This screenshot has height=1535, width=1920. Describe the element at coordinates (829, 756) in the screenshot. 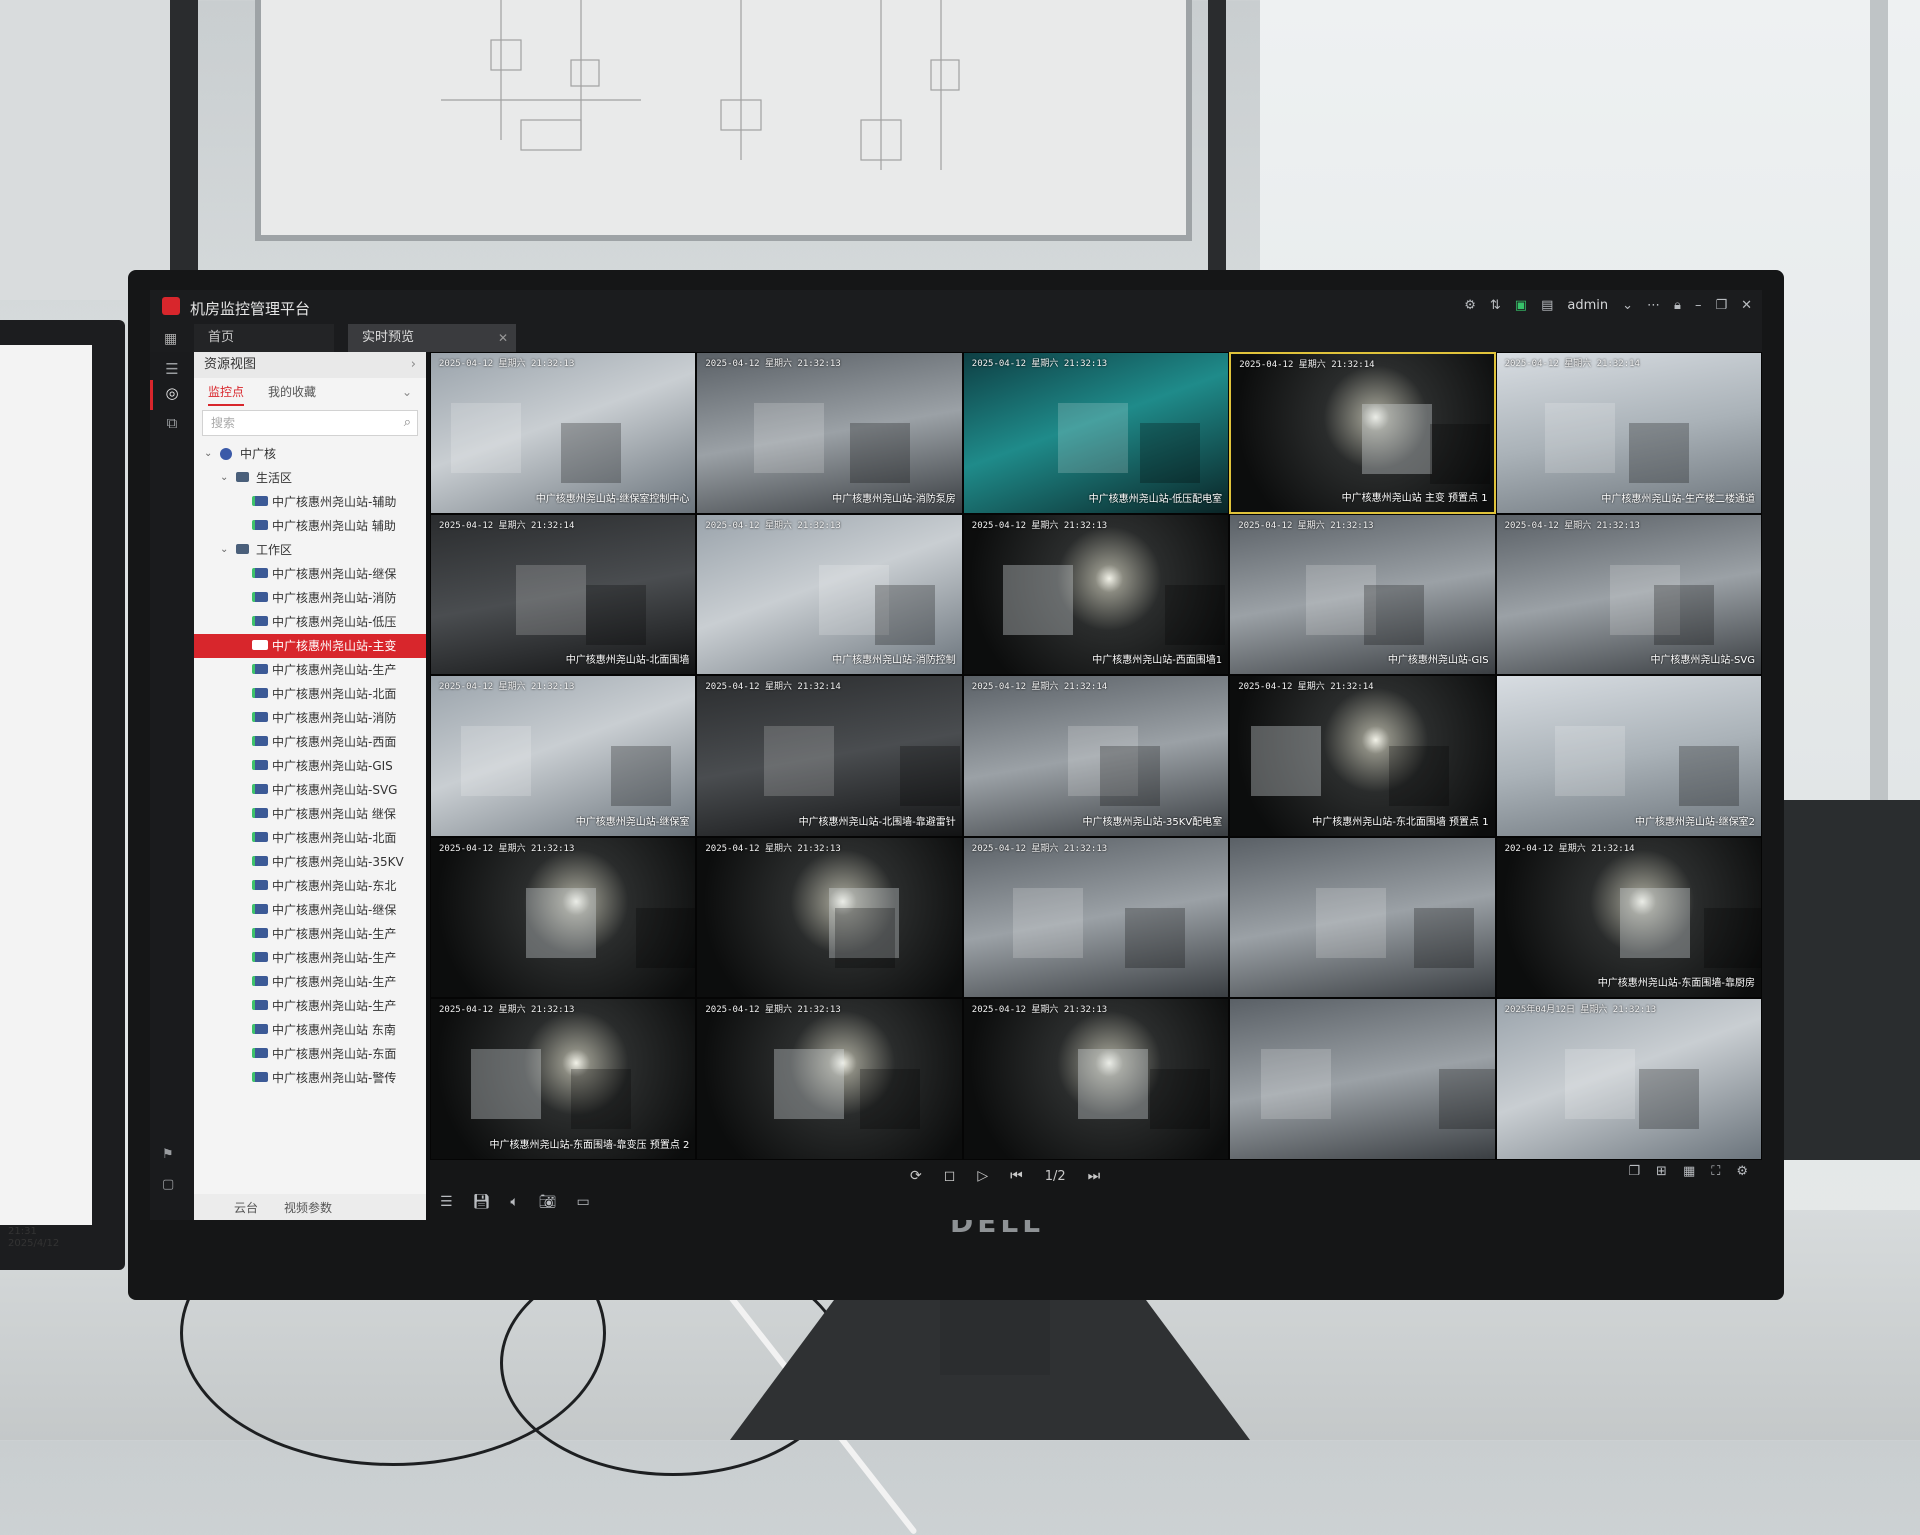

I see `camera-view: 2025-04-12 星期六 21:32:14 中广核惠州尧山站-北围墙-靠避雷针` at that location.